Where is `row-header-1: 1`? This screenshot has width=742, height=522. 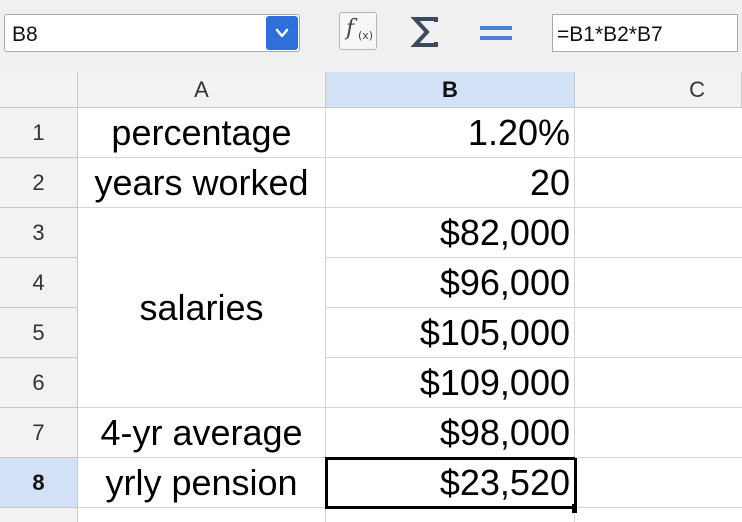 row-header-1: 1 is located at coordinates (39, 133).